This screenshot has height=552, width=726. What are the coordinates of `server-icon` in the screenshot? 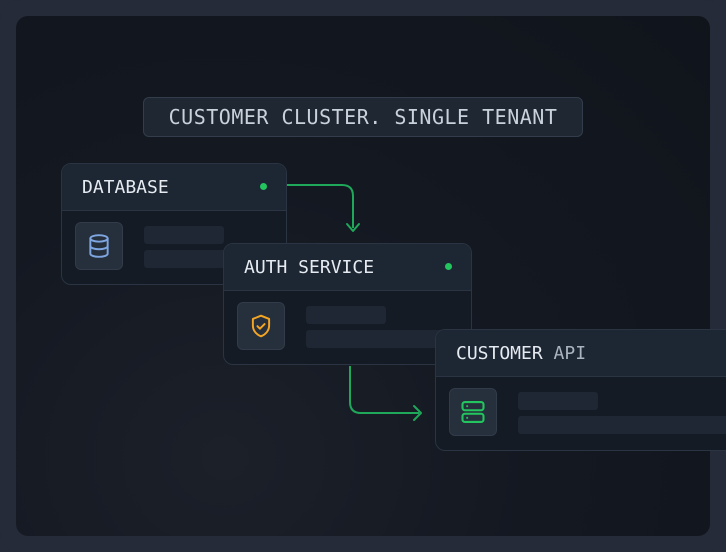 It's located at (473, 412).